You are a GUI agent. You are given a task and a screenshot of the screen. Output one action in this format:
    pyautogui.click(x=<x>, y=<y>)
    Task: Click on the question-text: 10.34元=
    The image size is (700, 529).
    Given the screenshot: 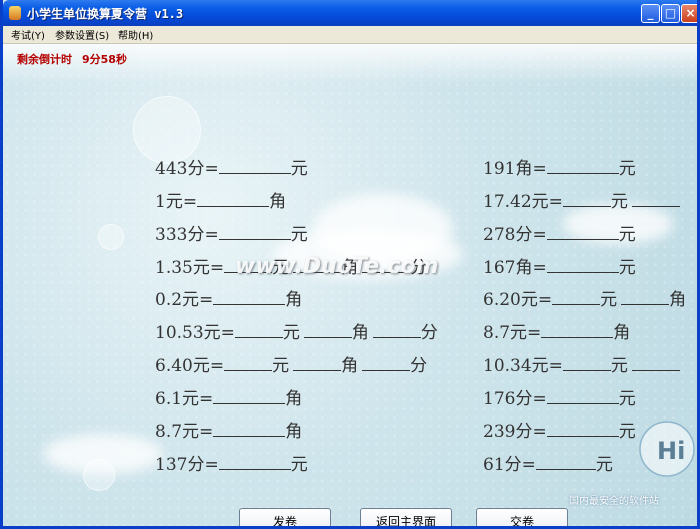 What is the action you would take?
    pyautogui.click(x=523, y=366)
    